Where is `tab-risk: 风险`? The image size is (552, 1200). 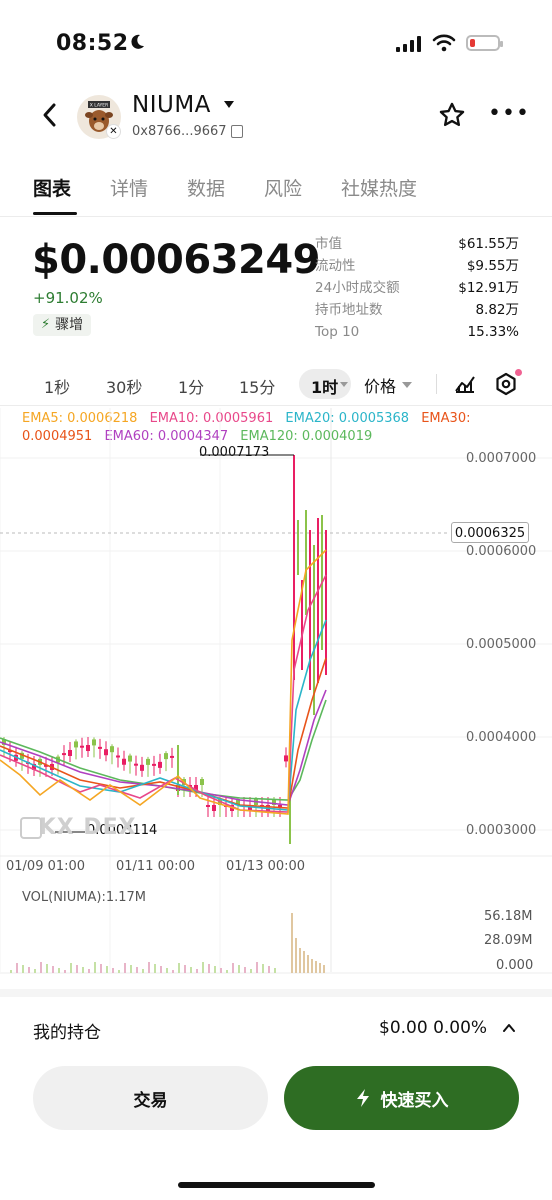 tab-risk: 风险 is located at coordinates (283, 187).